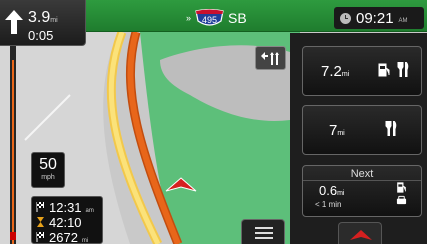 This screenshot has width=427, height=244. What do you see at coordinates (237, 18) in the screenshot?
I see `road-direction: SB` at bounding box center [237, 18].